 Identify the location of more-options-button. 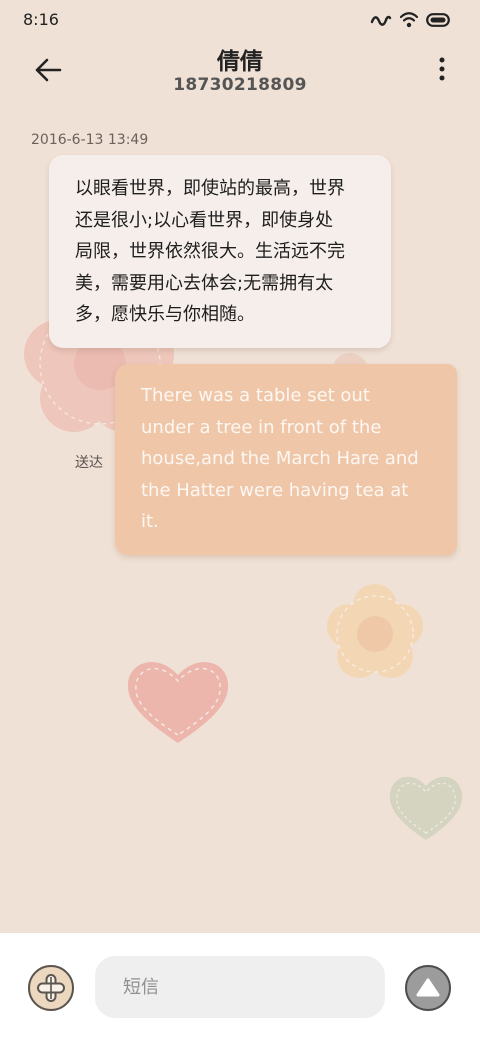
(442, 69).